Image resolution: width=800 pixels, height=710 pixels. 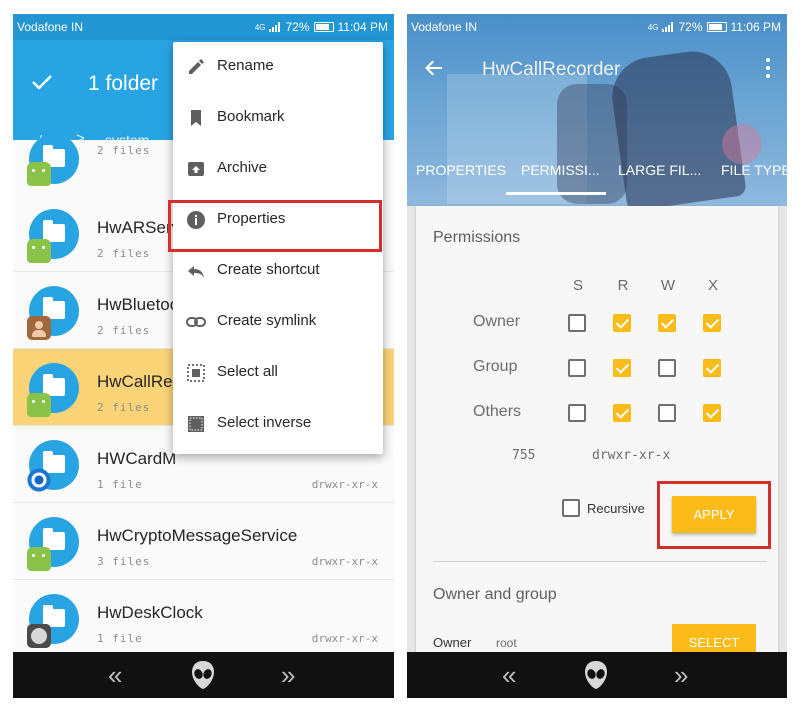 What do you see at coordinates (551, 69) in the screenshot?
I see `page-title: HwCallRecorder` at bounding box center [551, 69].